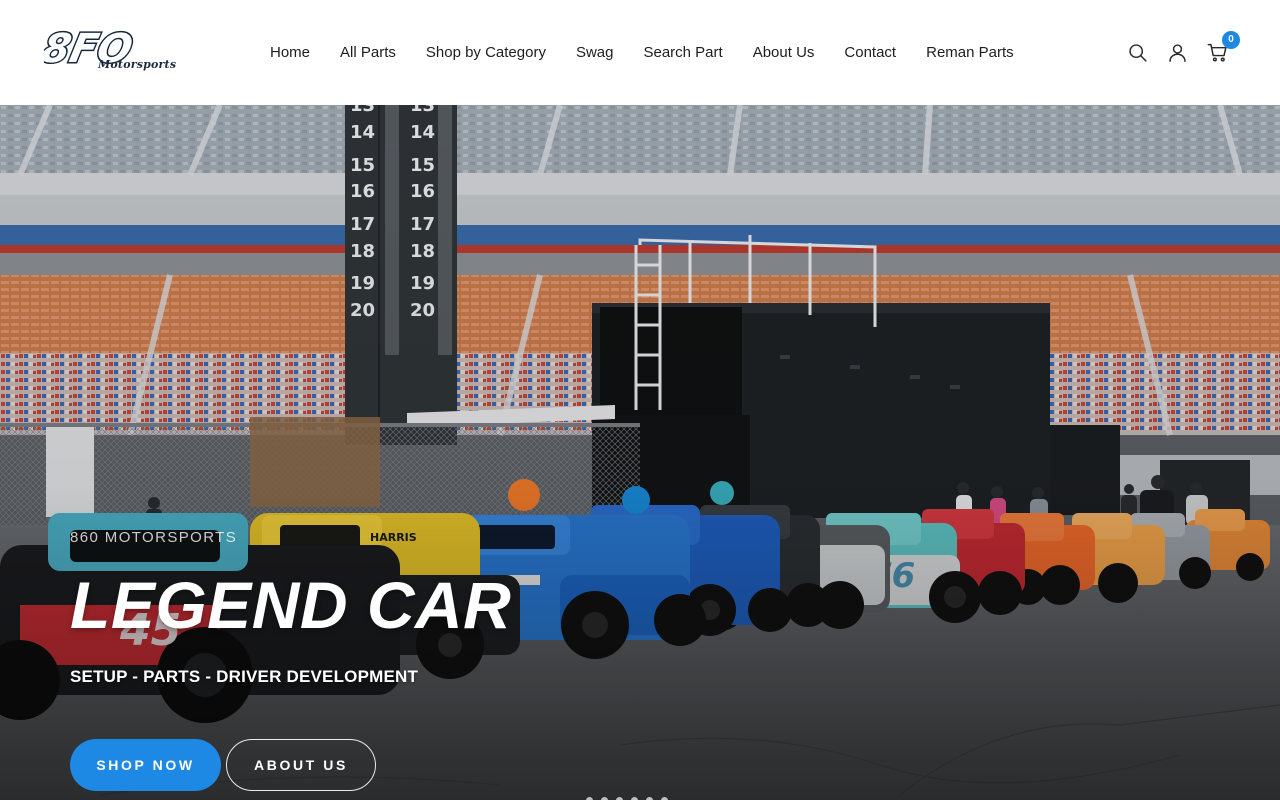  I want to click on nav-search-part: Search Part, so click(682, 53).